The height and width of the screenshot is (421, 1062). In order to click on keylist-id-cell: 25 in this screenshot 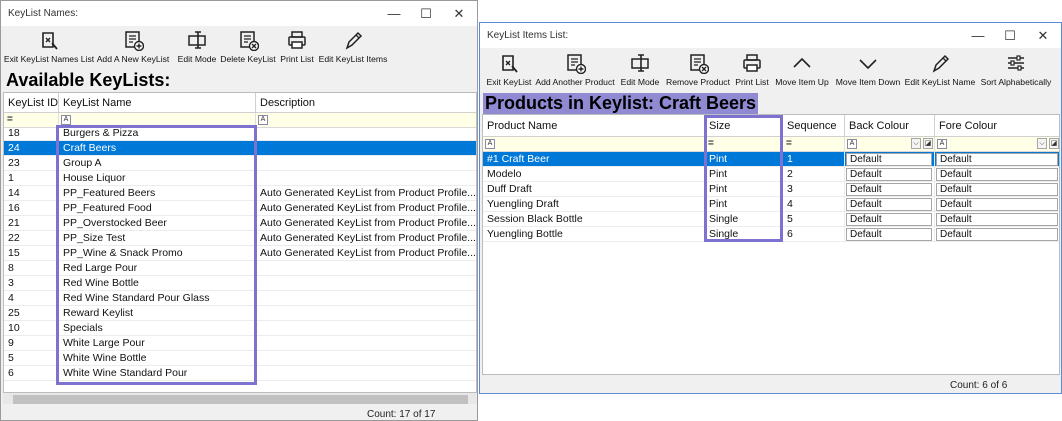, I will do `click(31, 313)`.